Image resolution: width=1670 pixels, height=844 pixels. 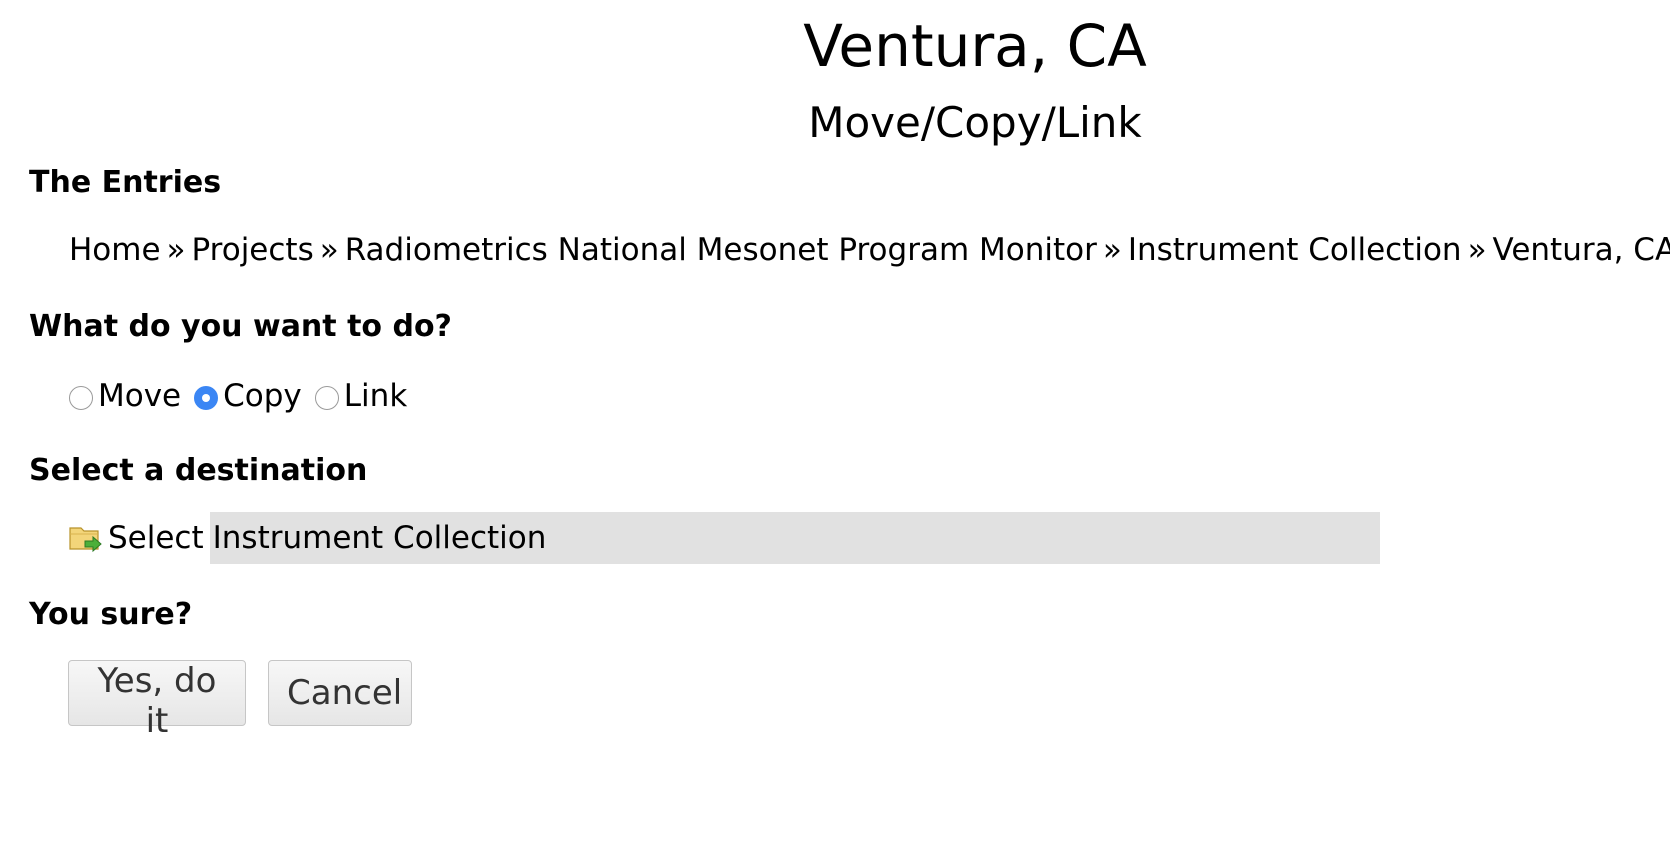 I want to click on breadcrumb-home: Home, so click(x=115, y=250).